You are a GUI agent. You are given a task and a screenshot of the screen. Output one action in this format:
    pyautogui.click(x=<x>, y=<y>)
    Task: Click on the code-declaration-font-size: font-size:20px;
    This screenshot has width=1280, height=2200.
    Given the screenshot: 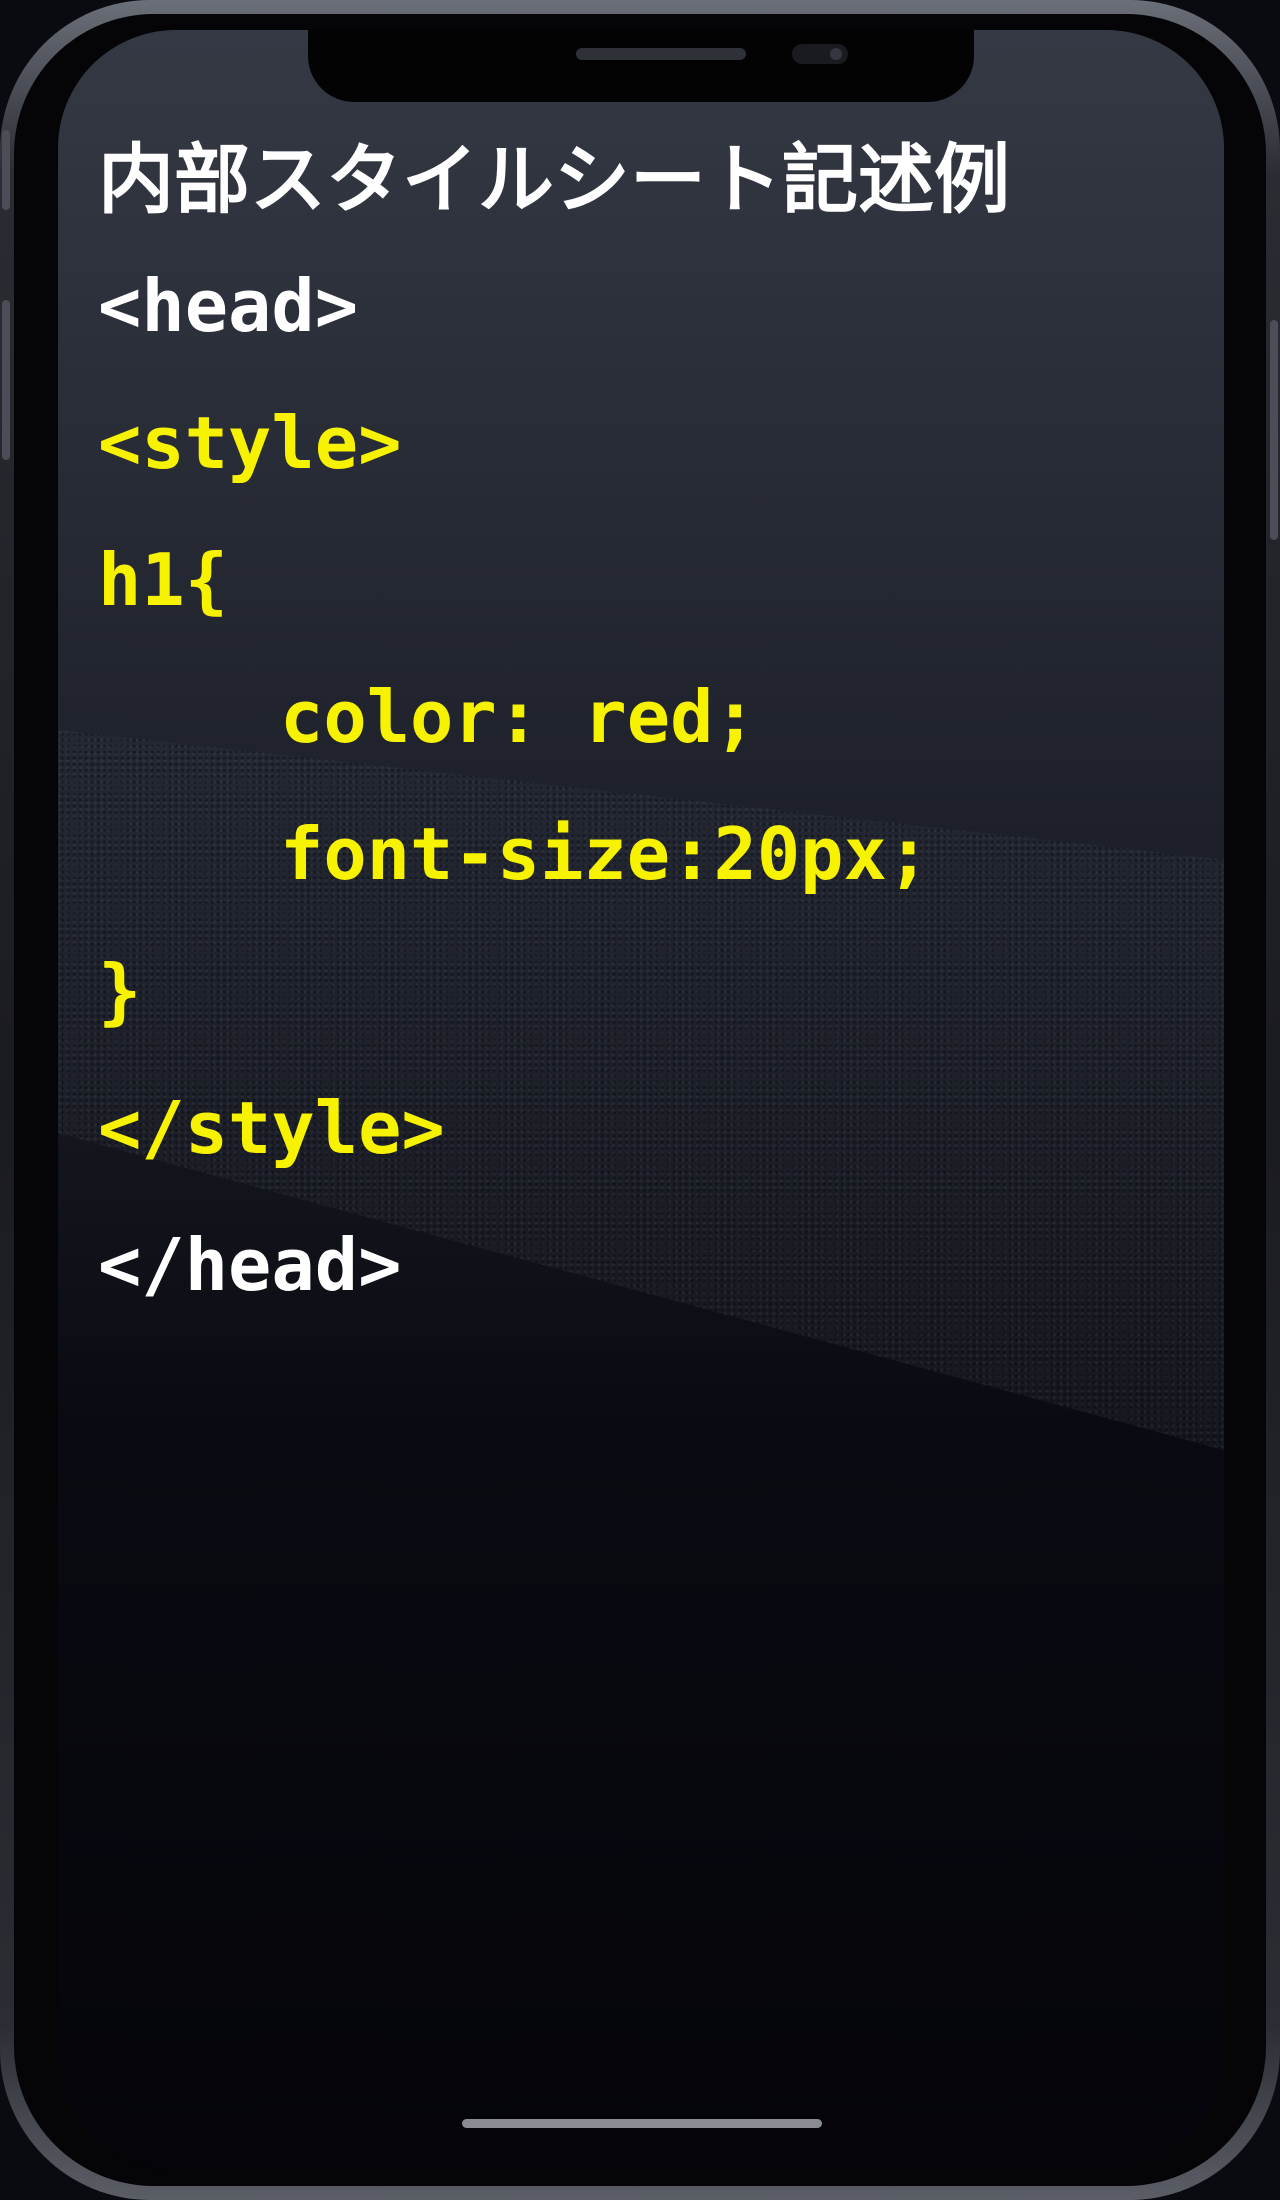 What is the action you would take?
    pyautogui.click(x=605, y=854)
    